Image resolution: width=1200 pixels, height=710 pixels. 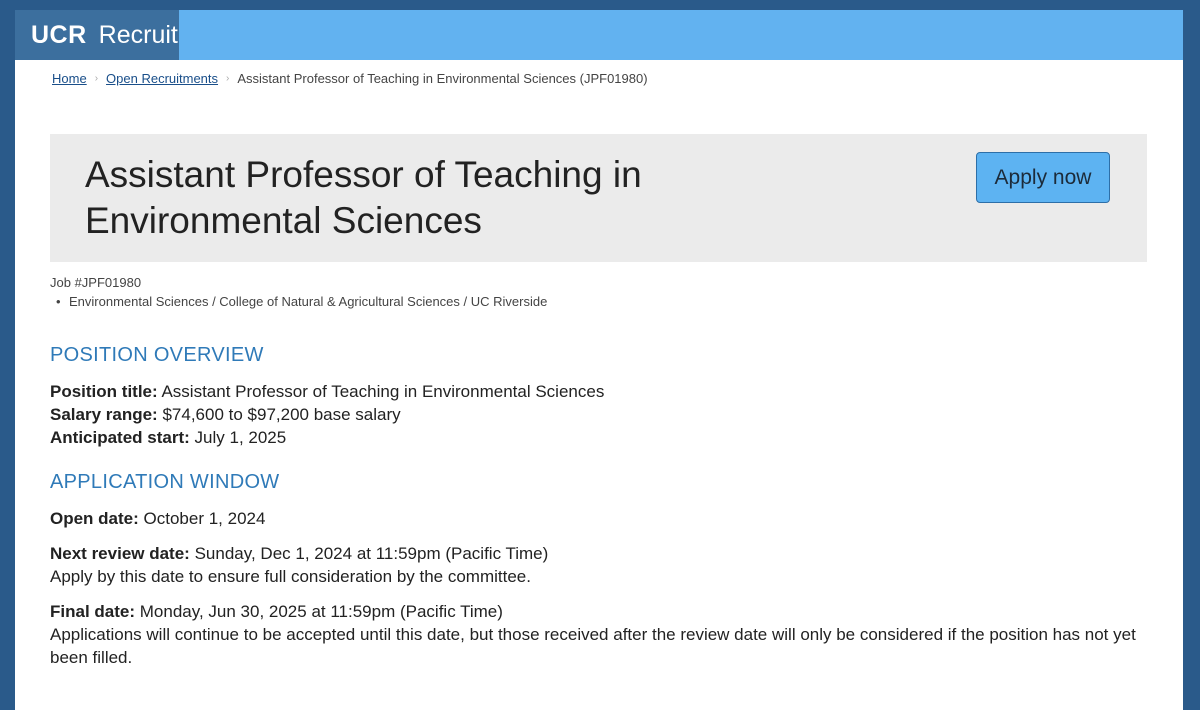 What do you see at coordinates (595, 518) in the screenshot?
I see `open-date-row: Open date: October 1, 2024` at bounding box center [595, 518].